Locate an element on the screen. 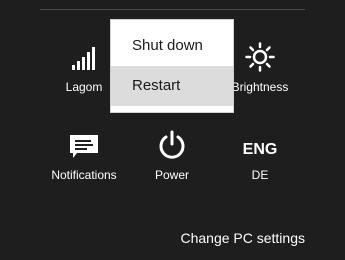  language-tile: ENG DE is located at coordinates (260, 155).